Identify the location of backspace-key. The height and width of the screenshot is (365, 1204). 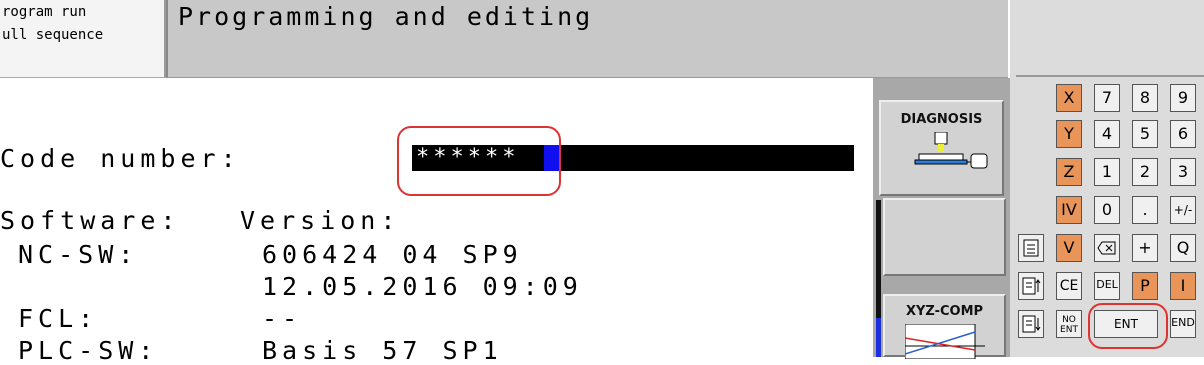
(1107, 248).